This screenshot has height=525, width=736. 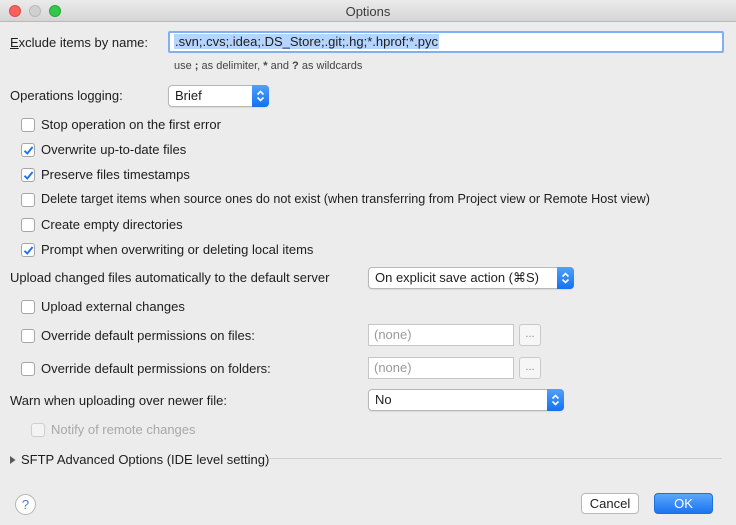 What do you see at coordinates (28, 336) in the screenshot?
I see `checkbox-override-file-permissions` at bounding box center [28, 336].